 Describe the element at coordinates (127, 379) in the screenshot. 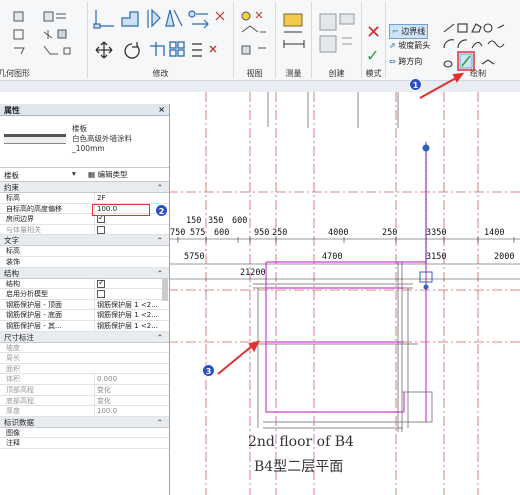

I see `property-value: 0.000` at that location.